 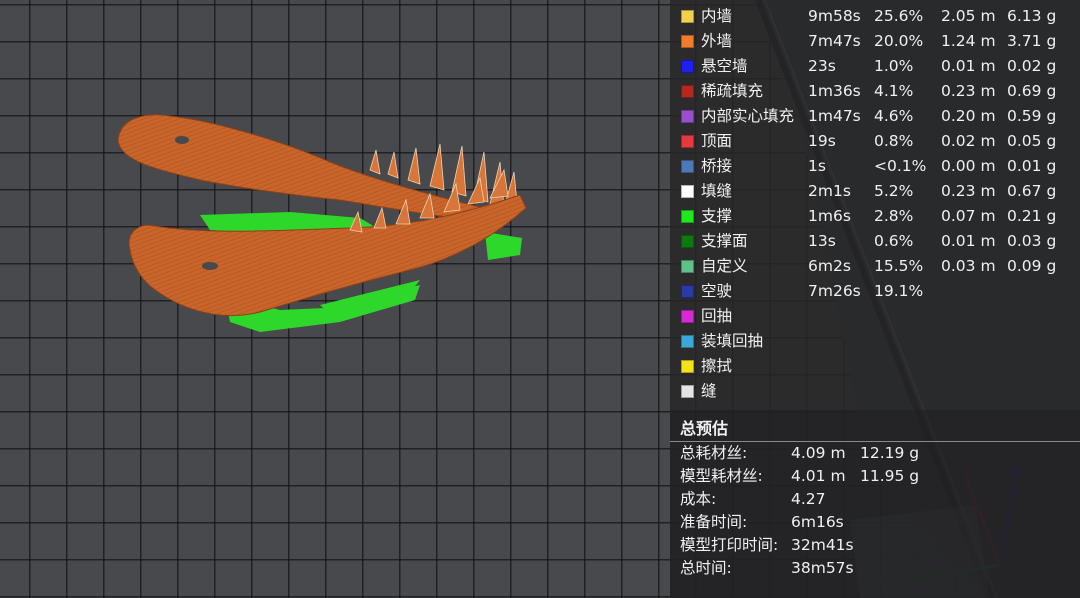 What do you see at coordinates (706, 568) in the screenshot?
I see `summary-label: 总时间:` at bounding box center [706, 568].